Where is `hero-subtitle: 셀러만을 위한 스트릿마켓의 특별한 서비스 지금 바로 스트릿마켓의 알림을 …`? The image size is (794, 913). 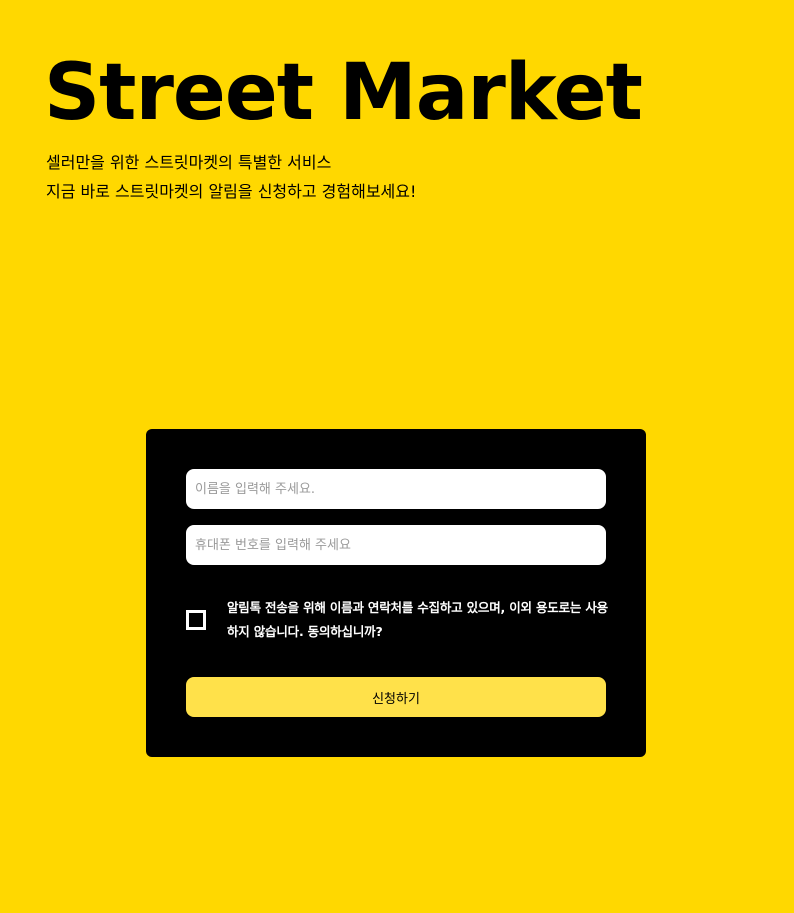
hero-subtitle: 셀러만을 위한 스트릿마켓의 특별한 서비스 지금 바로 스트릿마켓의 알림을 … is located at coordinates (231, 177).